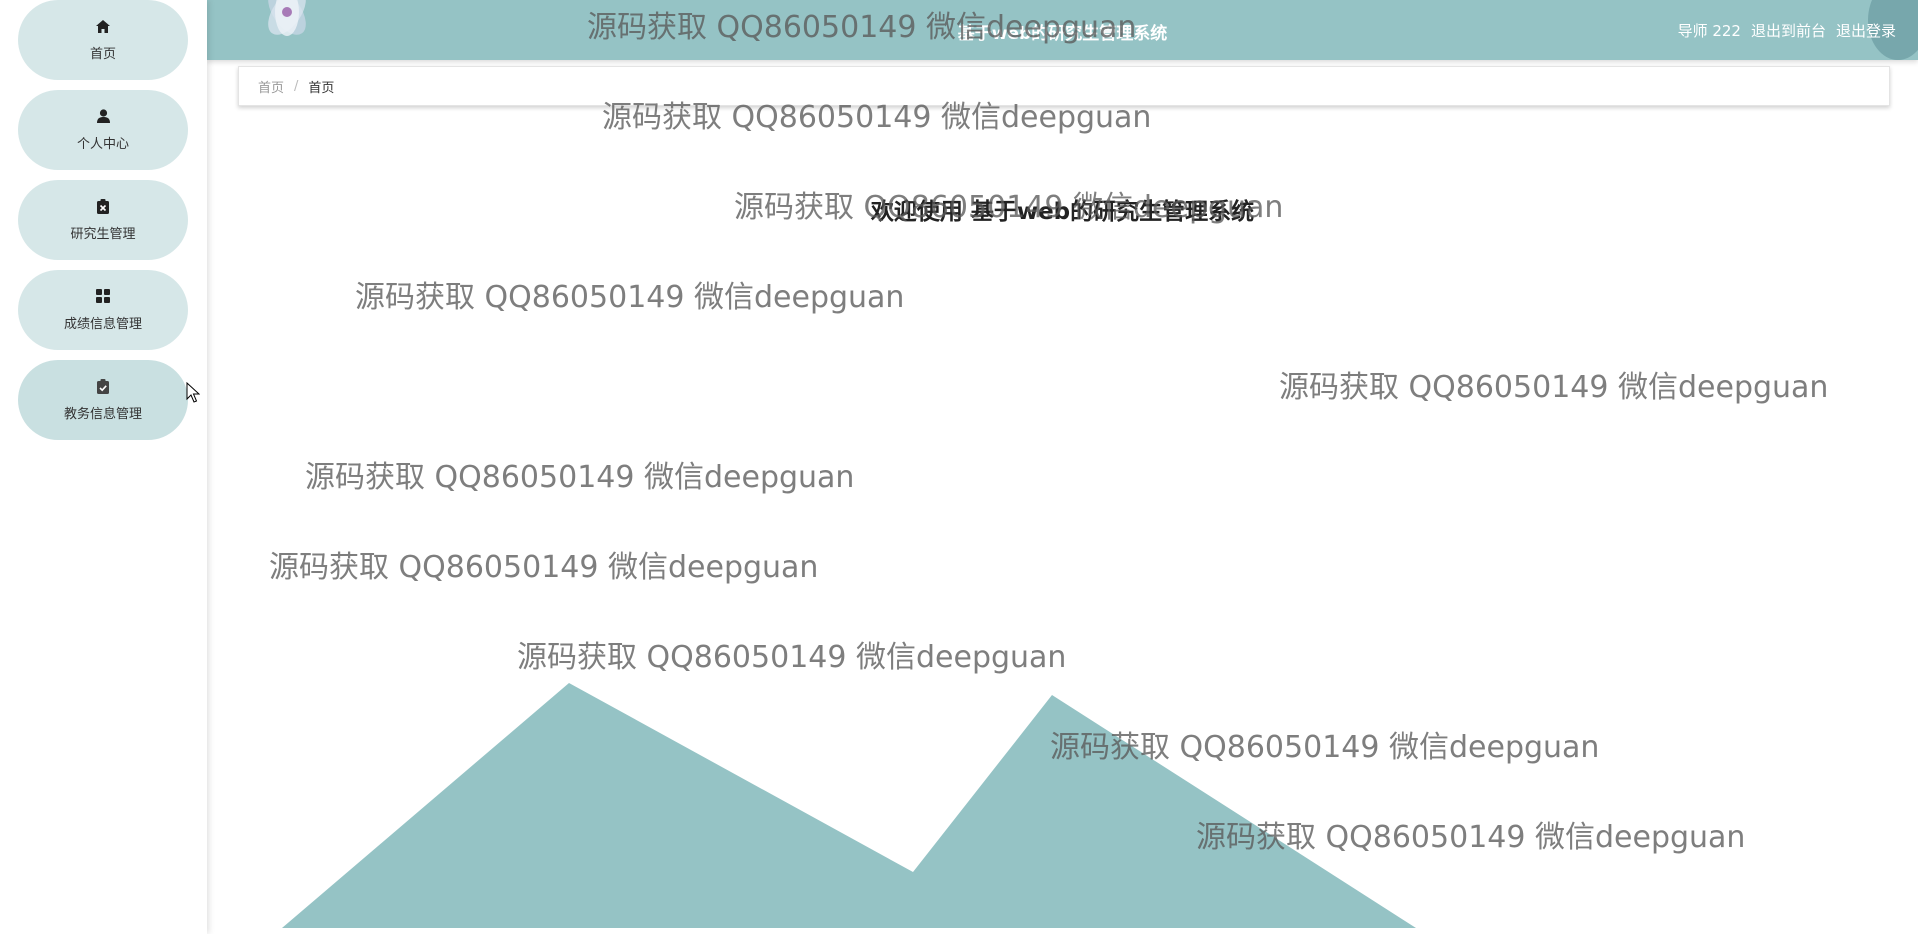 The height and width of the screenshot is (934, 1918). I want to click on sidebar-item-label: 教务信息管理, so click(102, 414).